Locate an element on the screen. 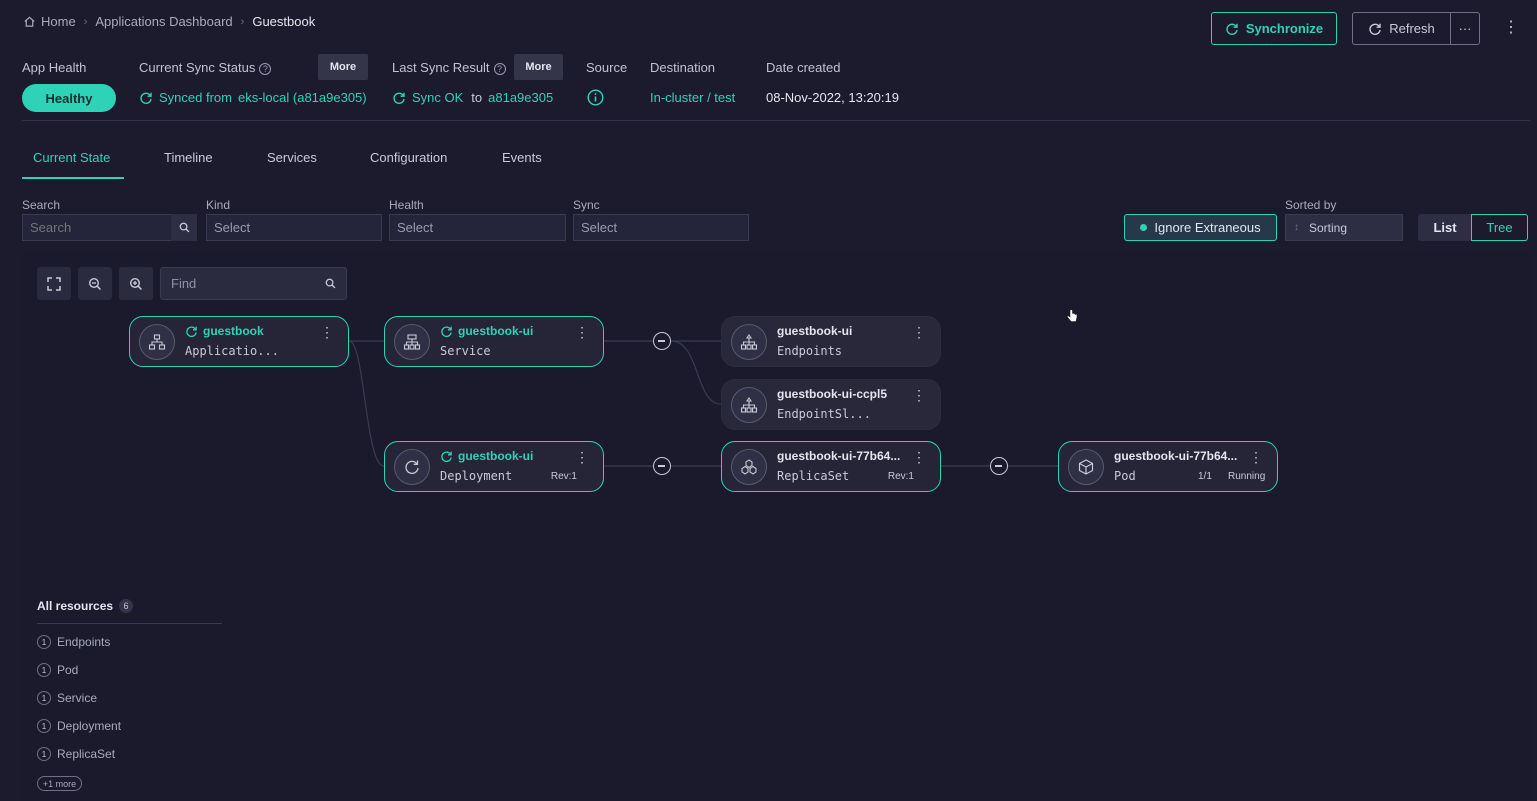 The height and width of the screenshot is (801, 1537). resource-label: ReplicaSet is located at coordinates (86, 754).